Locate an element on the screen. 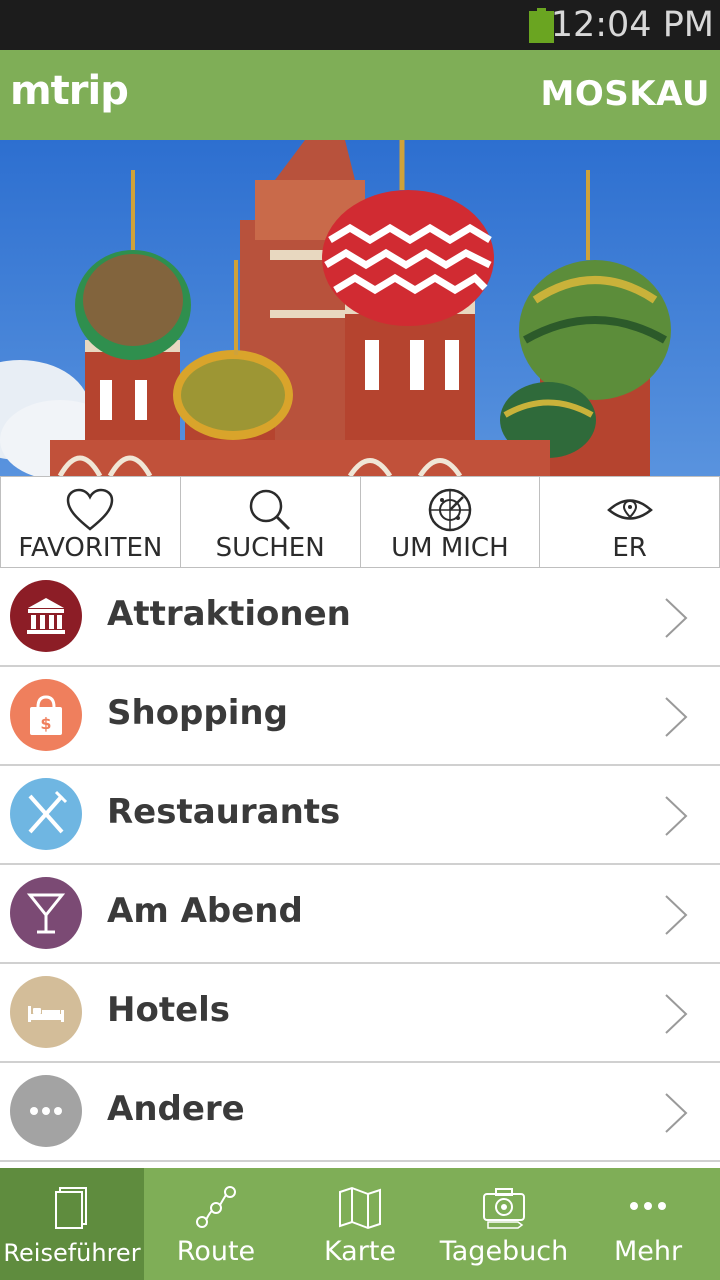  route-icon is located at coordinates (216, 1207).